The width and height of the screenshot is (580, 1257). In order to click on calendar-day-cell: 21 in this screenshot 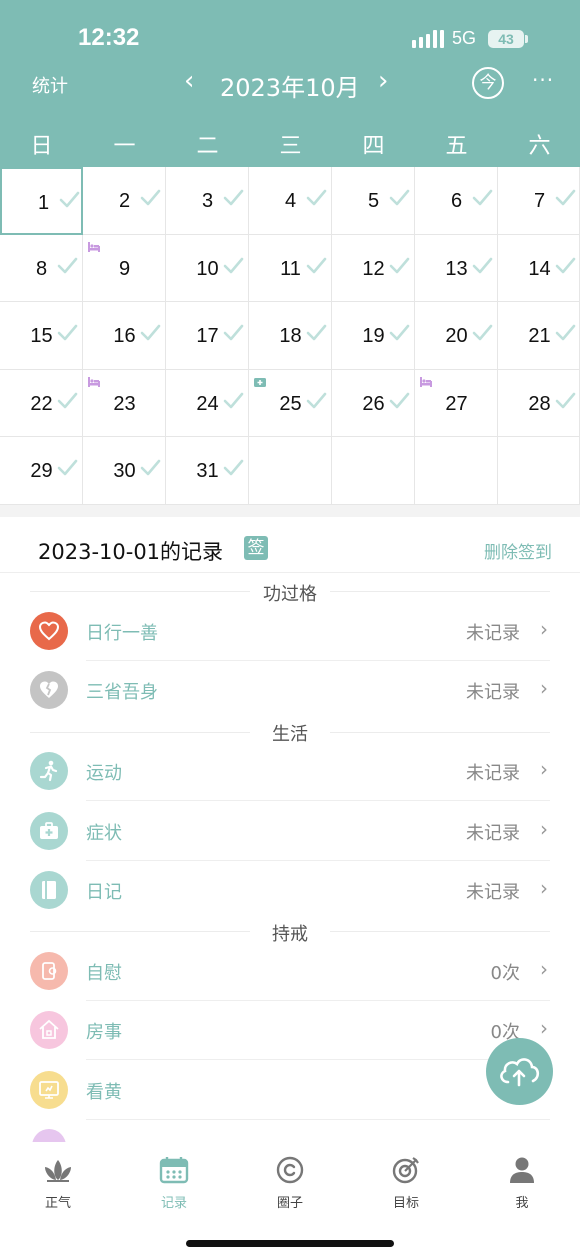, I will do `click(539, 336)`.